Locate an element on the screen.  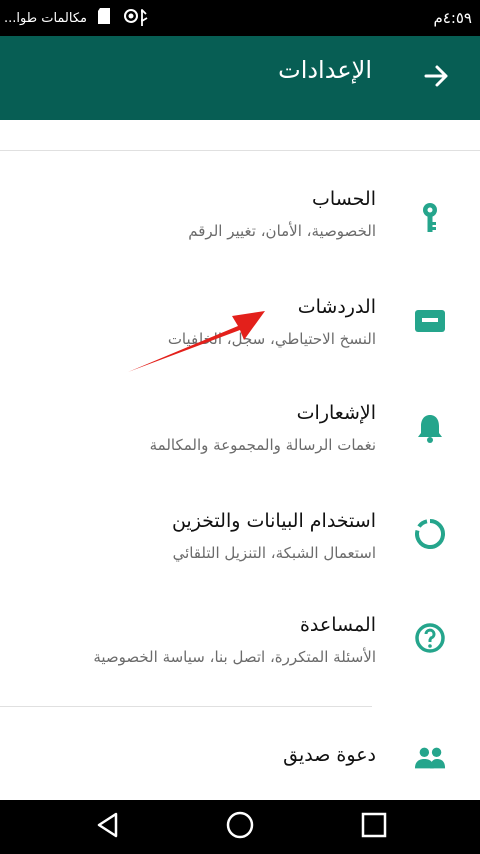
data-usage-icon is located at coordinates (430, 534).